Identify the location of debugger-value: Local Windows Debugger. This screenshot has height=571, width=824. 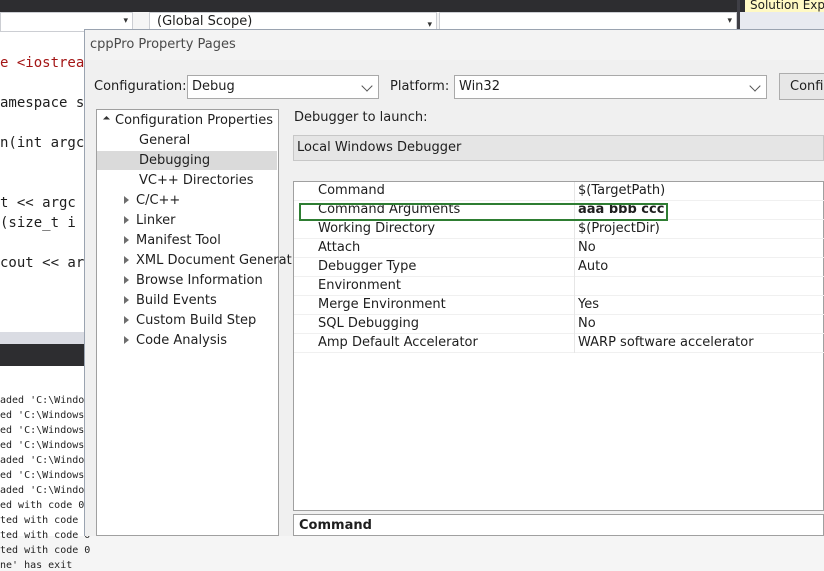
(379, 147).